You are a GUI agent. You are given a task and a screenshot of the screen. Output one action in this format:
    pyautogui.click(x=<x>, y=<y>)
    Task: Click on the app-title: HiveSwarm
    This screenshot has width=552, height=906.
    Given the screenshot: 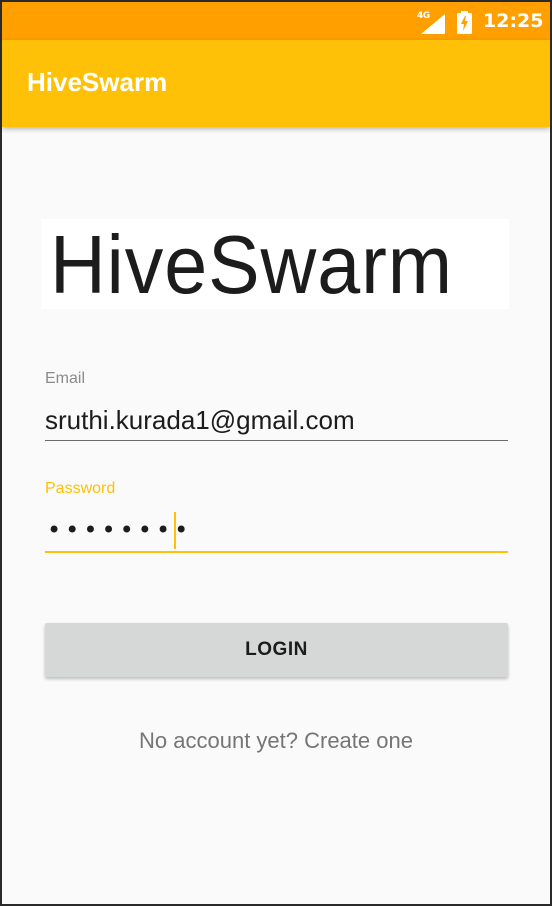 What is the action you would take?
    pyautogui.click(x=97, y=82)
    